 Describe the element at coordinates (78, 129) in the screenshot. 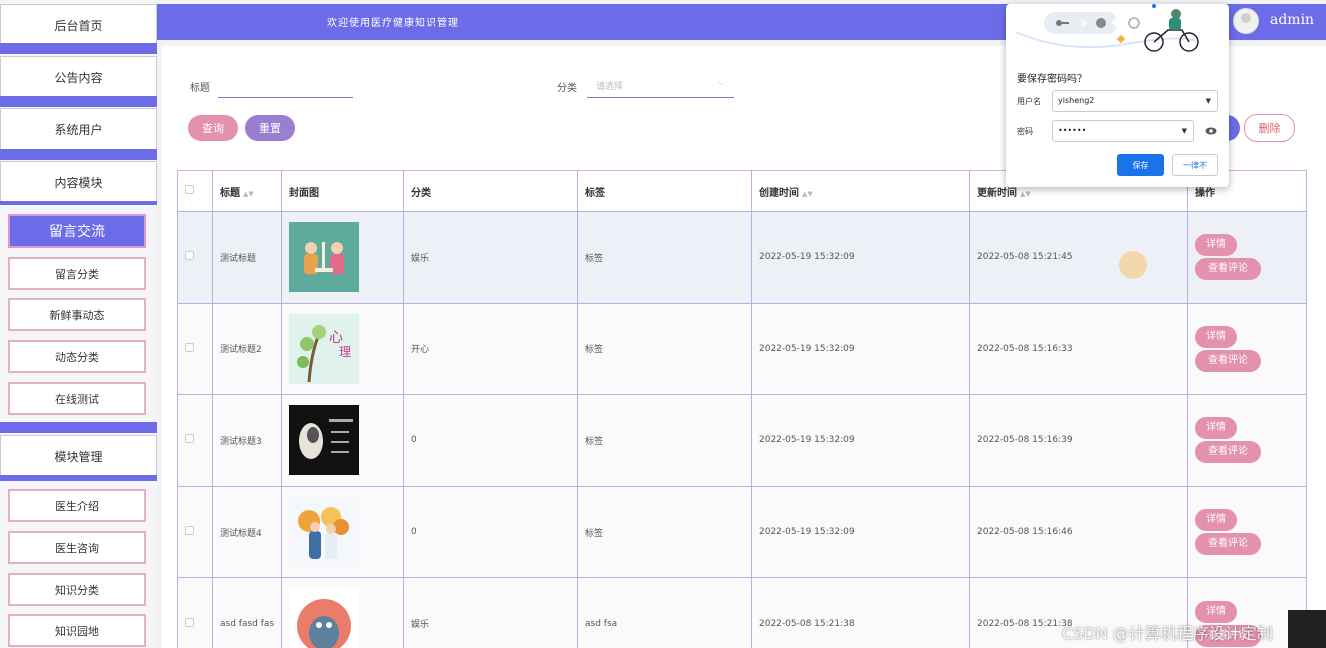

I see `sidebar-item-users: 系统用户` at that location.